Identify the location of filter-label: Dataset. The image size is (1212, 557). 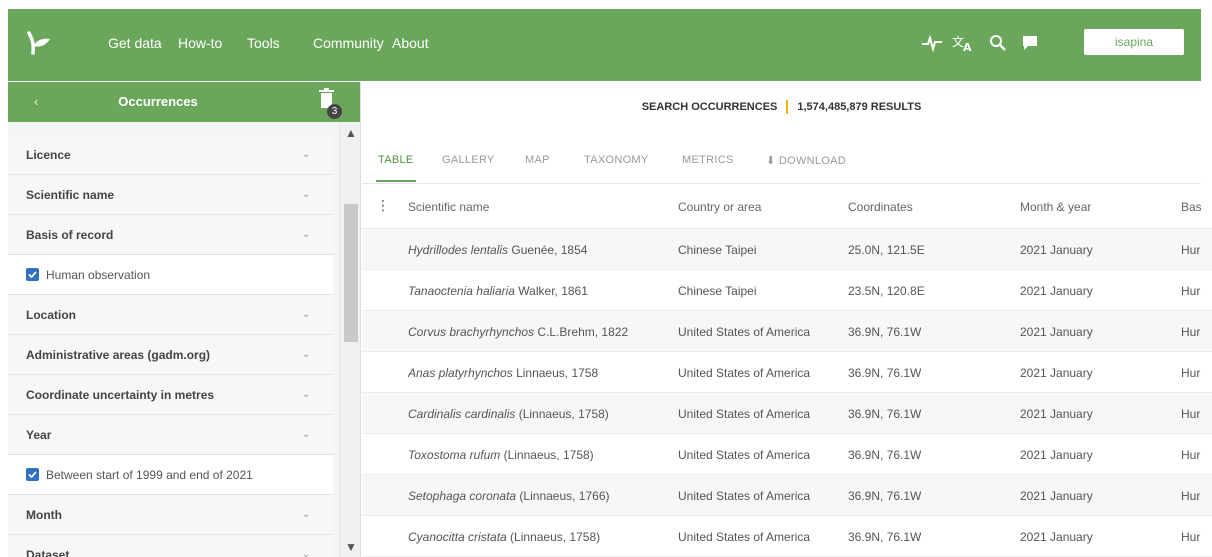
(48, 552).